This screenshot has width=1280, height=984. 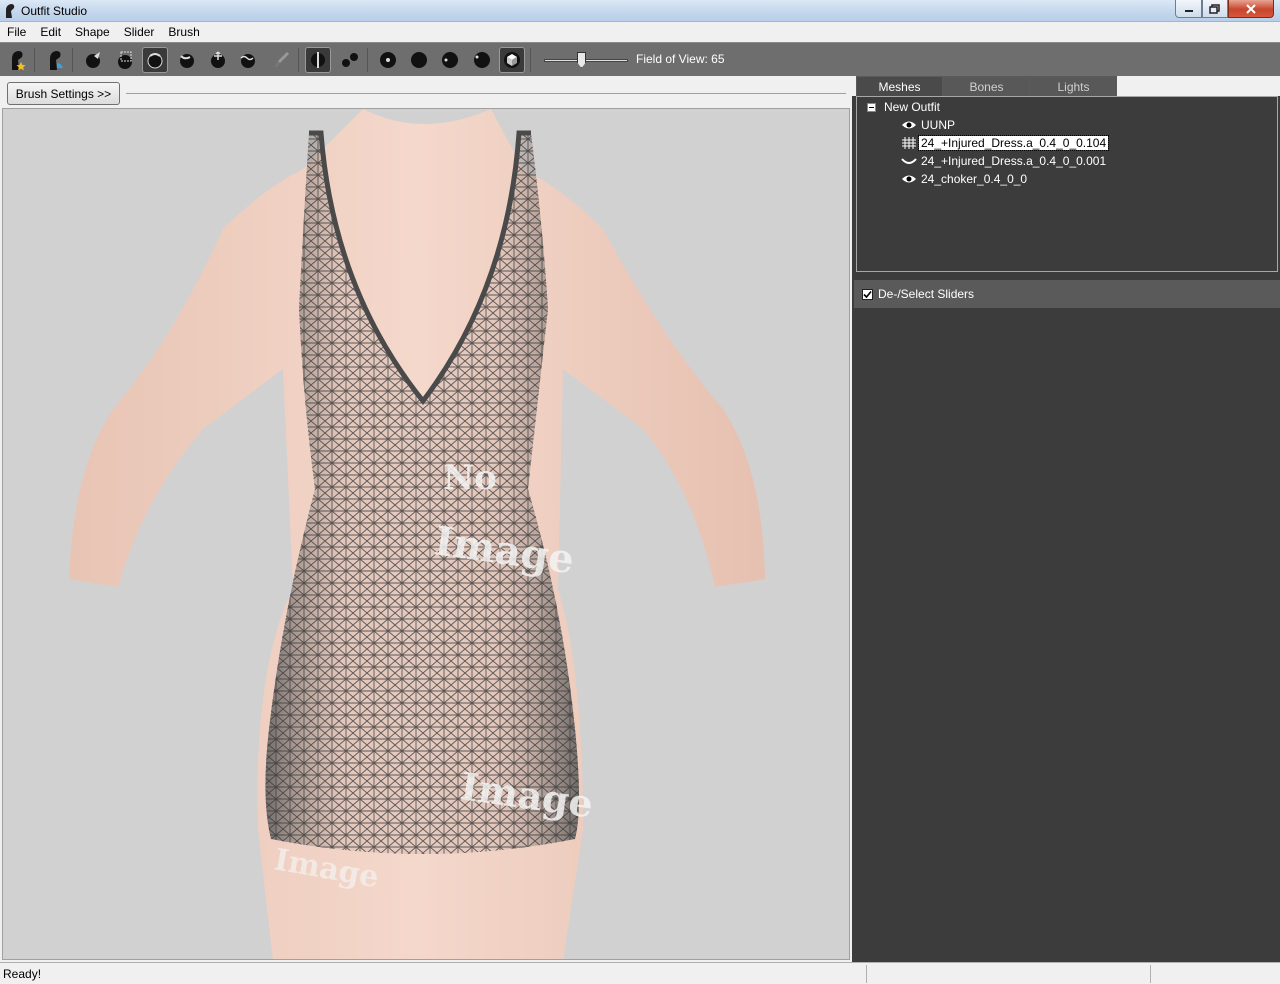 What do you see at coordinates (50, 32) in the screenshot?
I see `menu-edit: Edit` at bounding box center [50, 32].